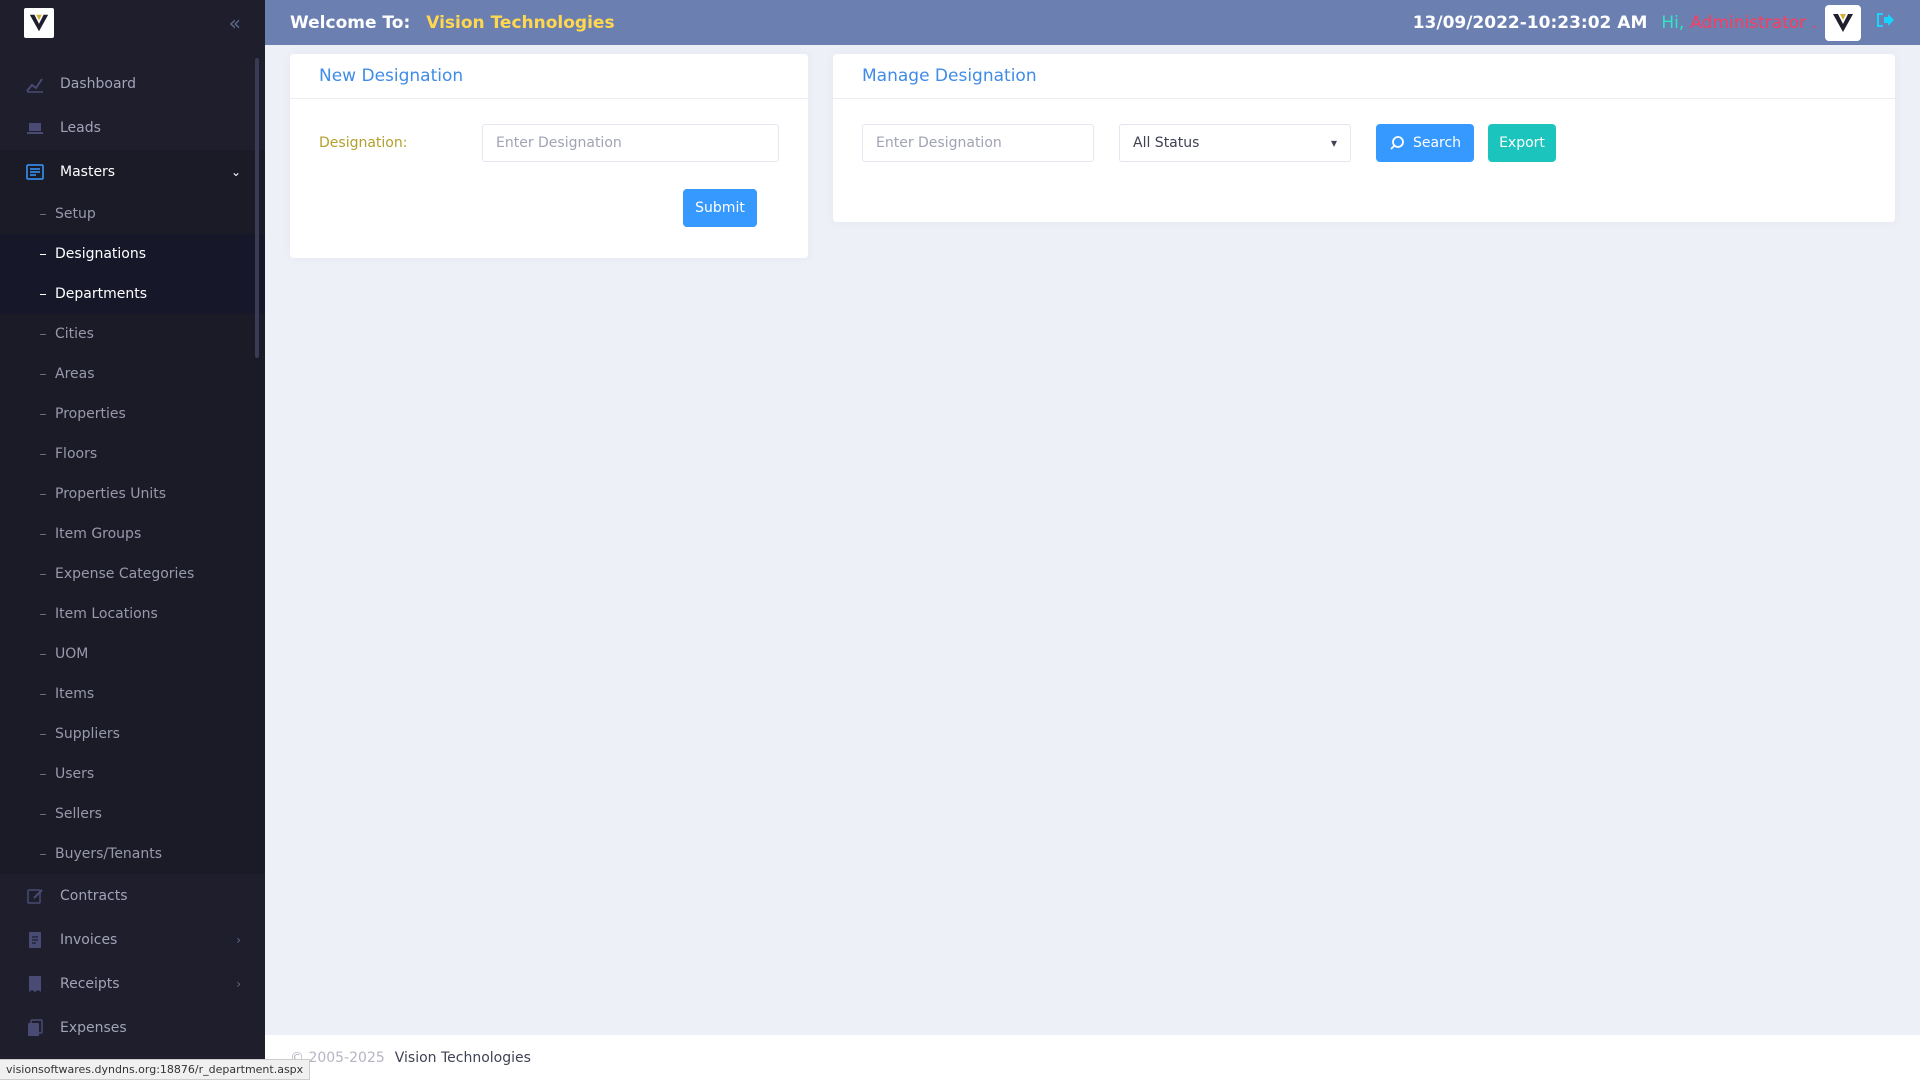 The image size is (1920, 1080). What do you see at coordinates (257, 208) in the screenshot?
I see `sidebar-scrollbar` at bounding box center [257, 208].